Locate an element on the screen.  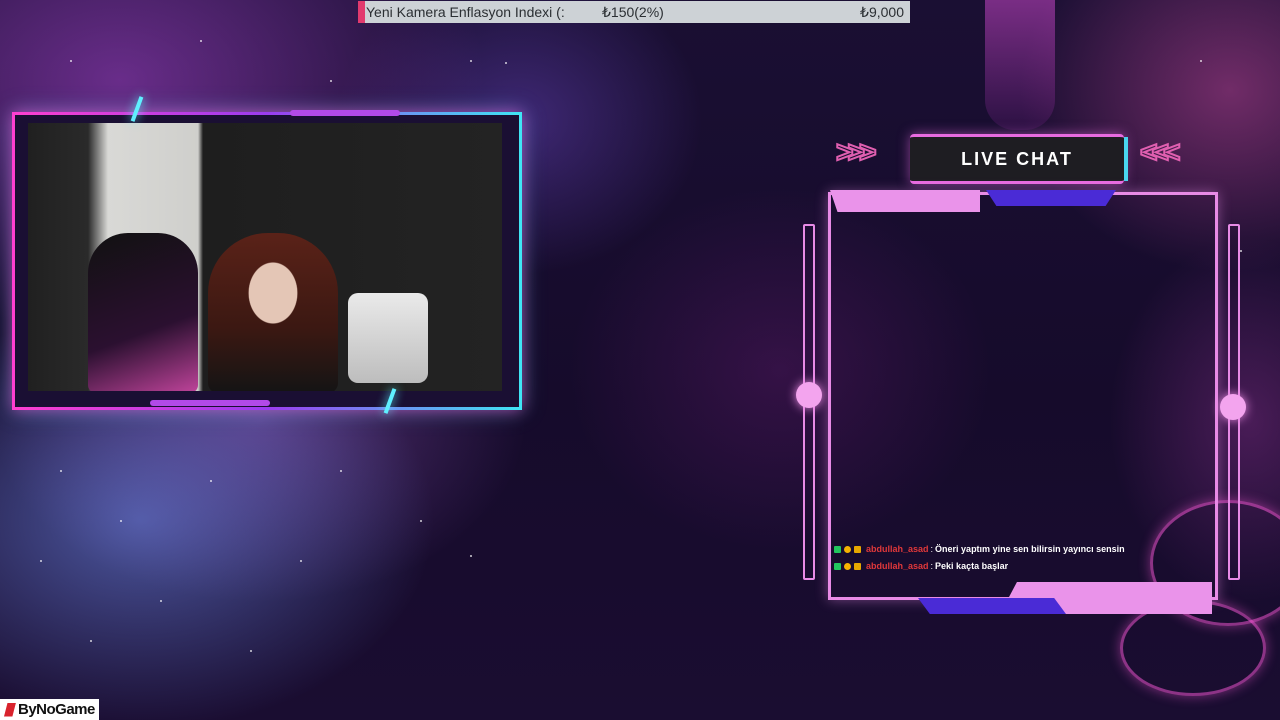
neon-swirl is located at coordinates (1193, 648).